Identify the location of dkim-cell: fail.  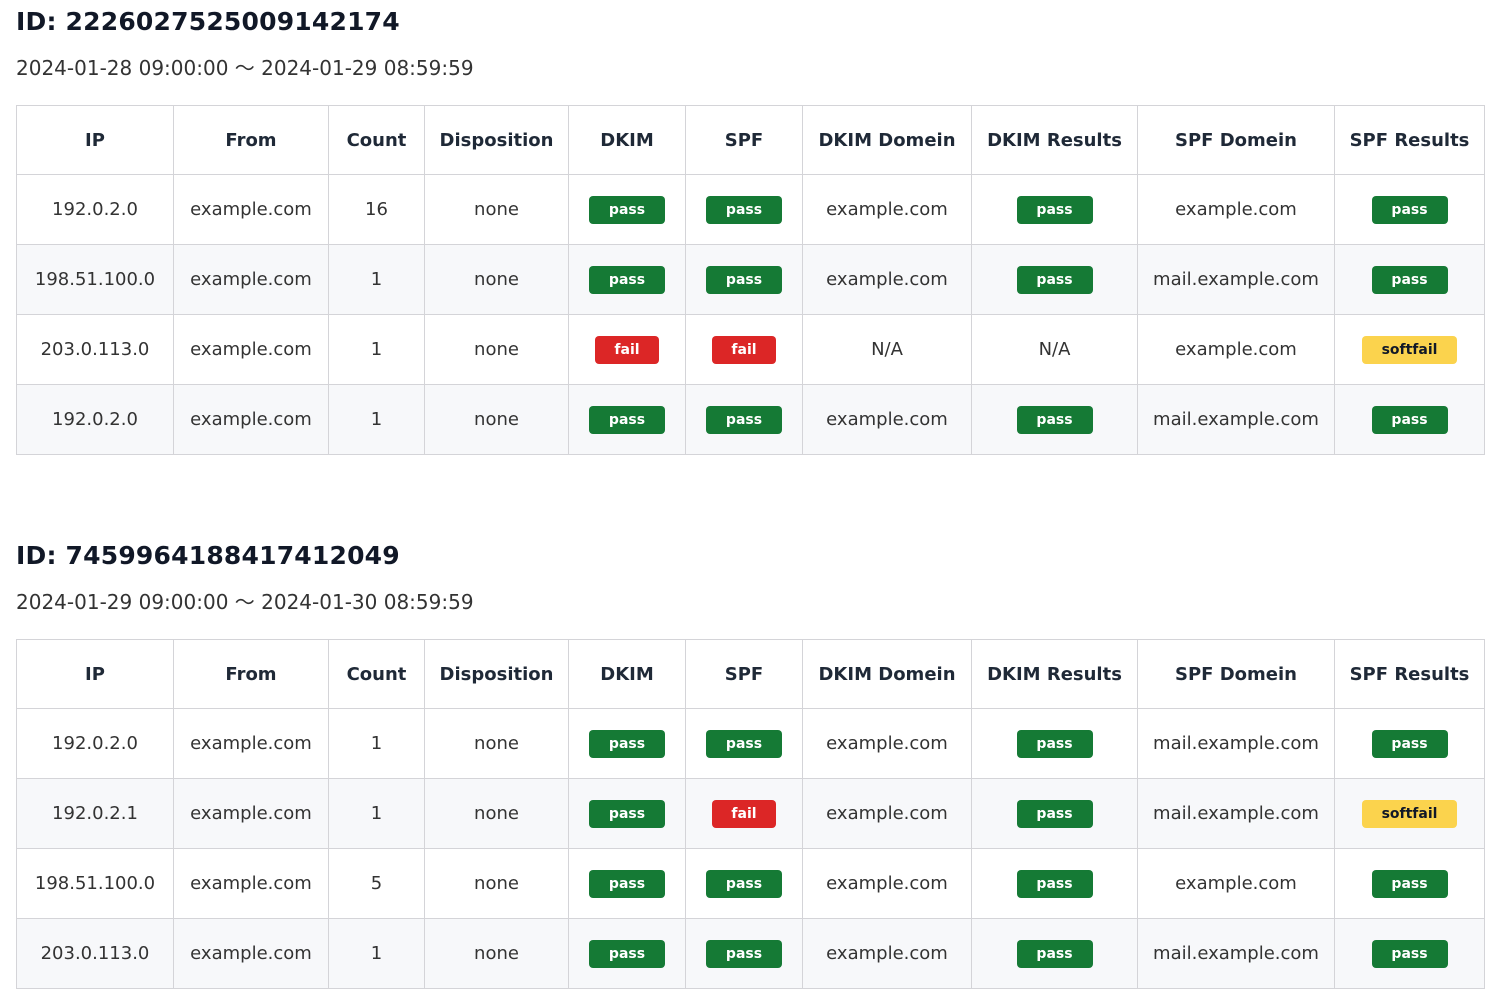
(627, 349).